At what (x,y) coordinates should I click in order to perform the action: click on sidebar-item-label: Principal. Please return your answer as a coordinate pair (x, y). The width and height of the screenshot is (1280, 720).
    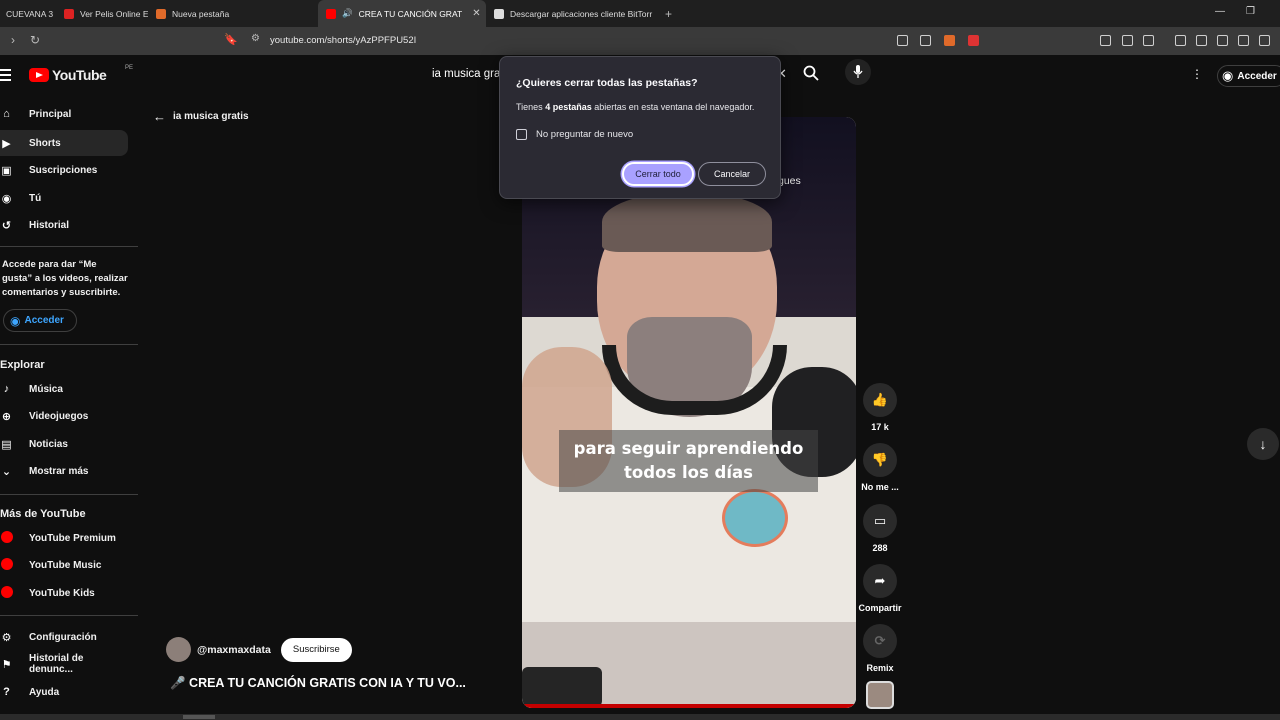
    Looking at the image, I should click on (50, 114).